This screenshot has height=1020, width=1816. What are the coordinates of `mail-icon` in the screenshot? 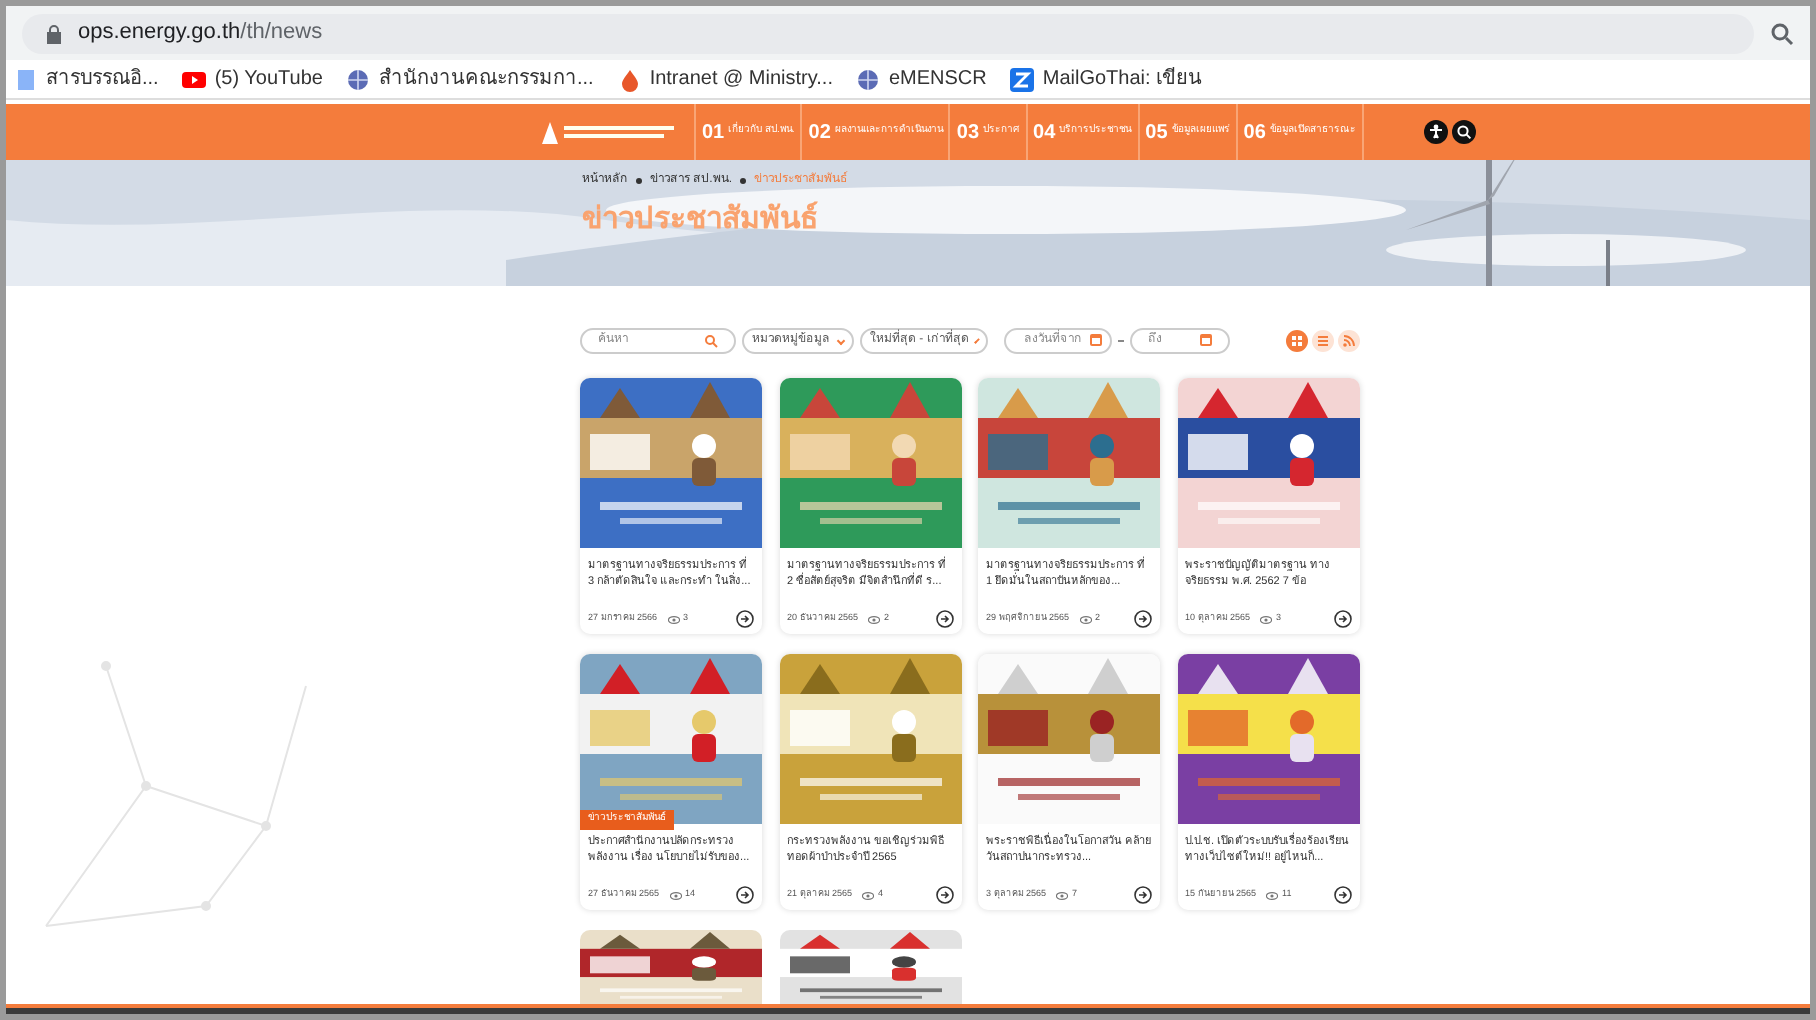 It's located at (1022, 79).